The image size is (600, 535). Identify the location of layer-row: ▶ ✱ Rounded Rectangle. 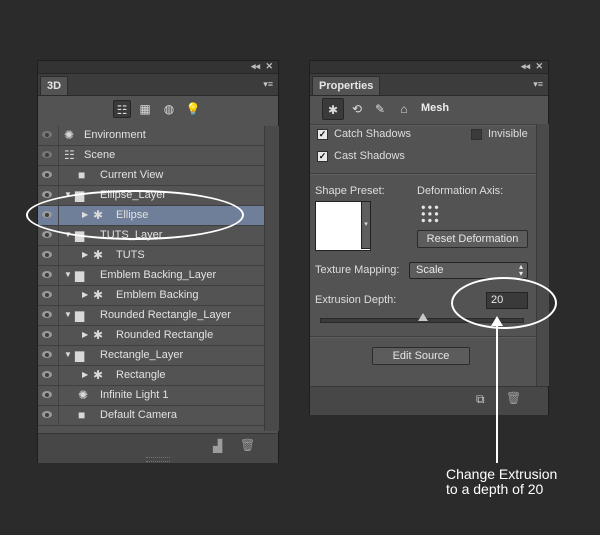
(151, 336).